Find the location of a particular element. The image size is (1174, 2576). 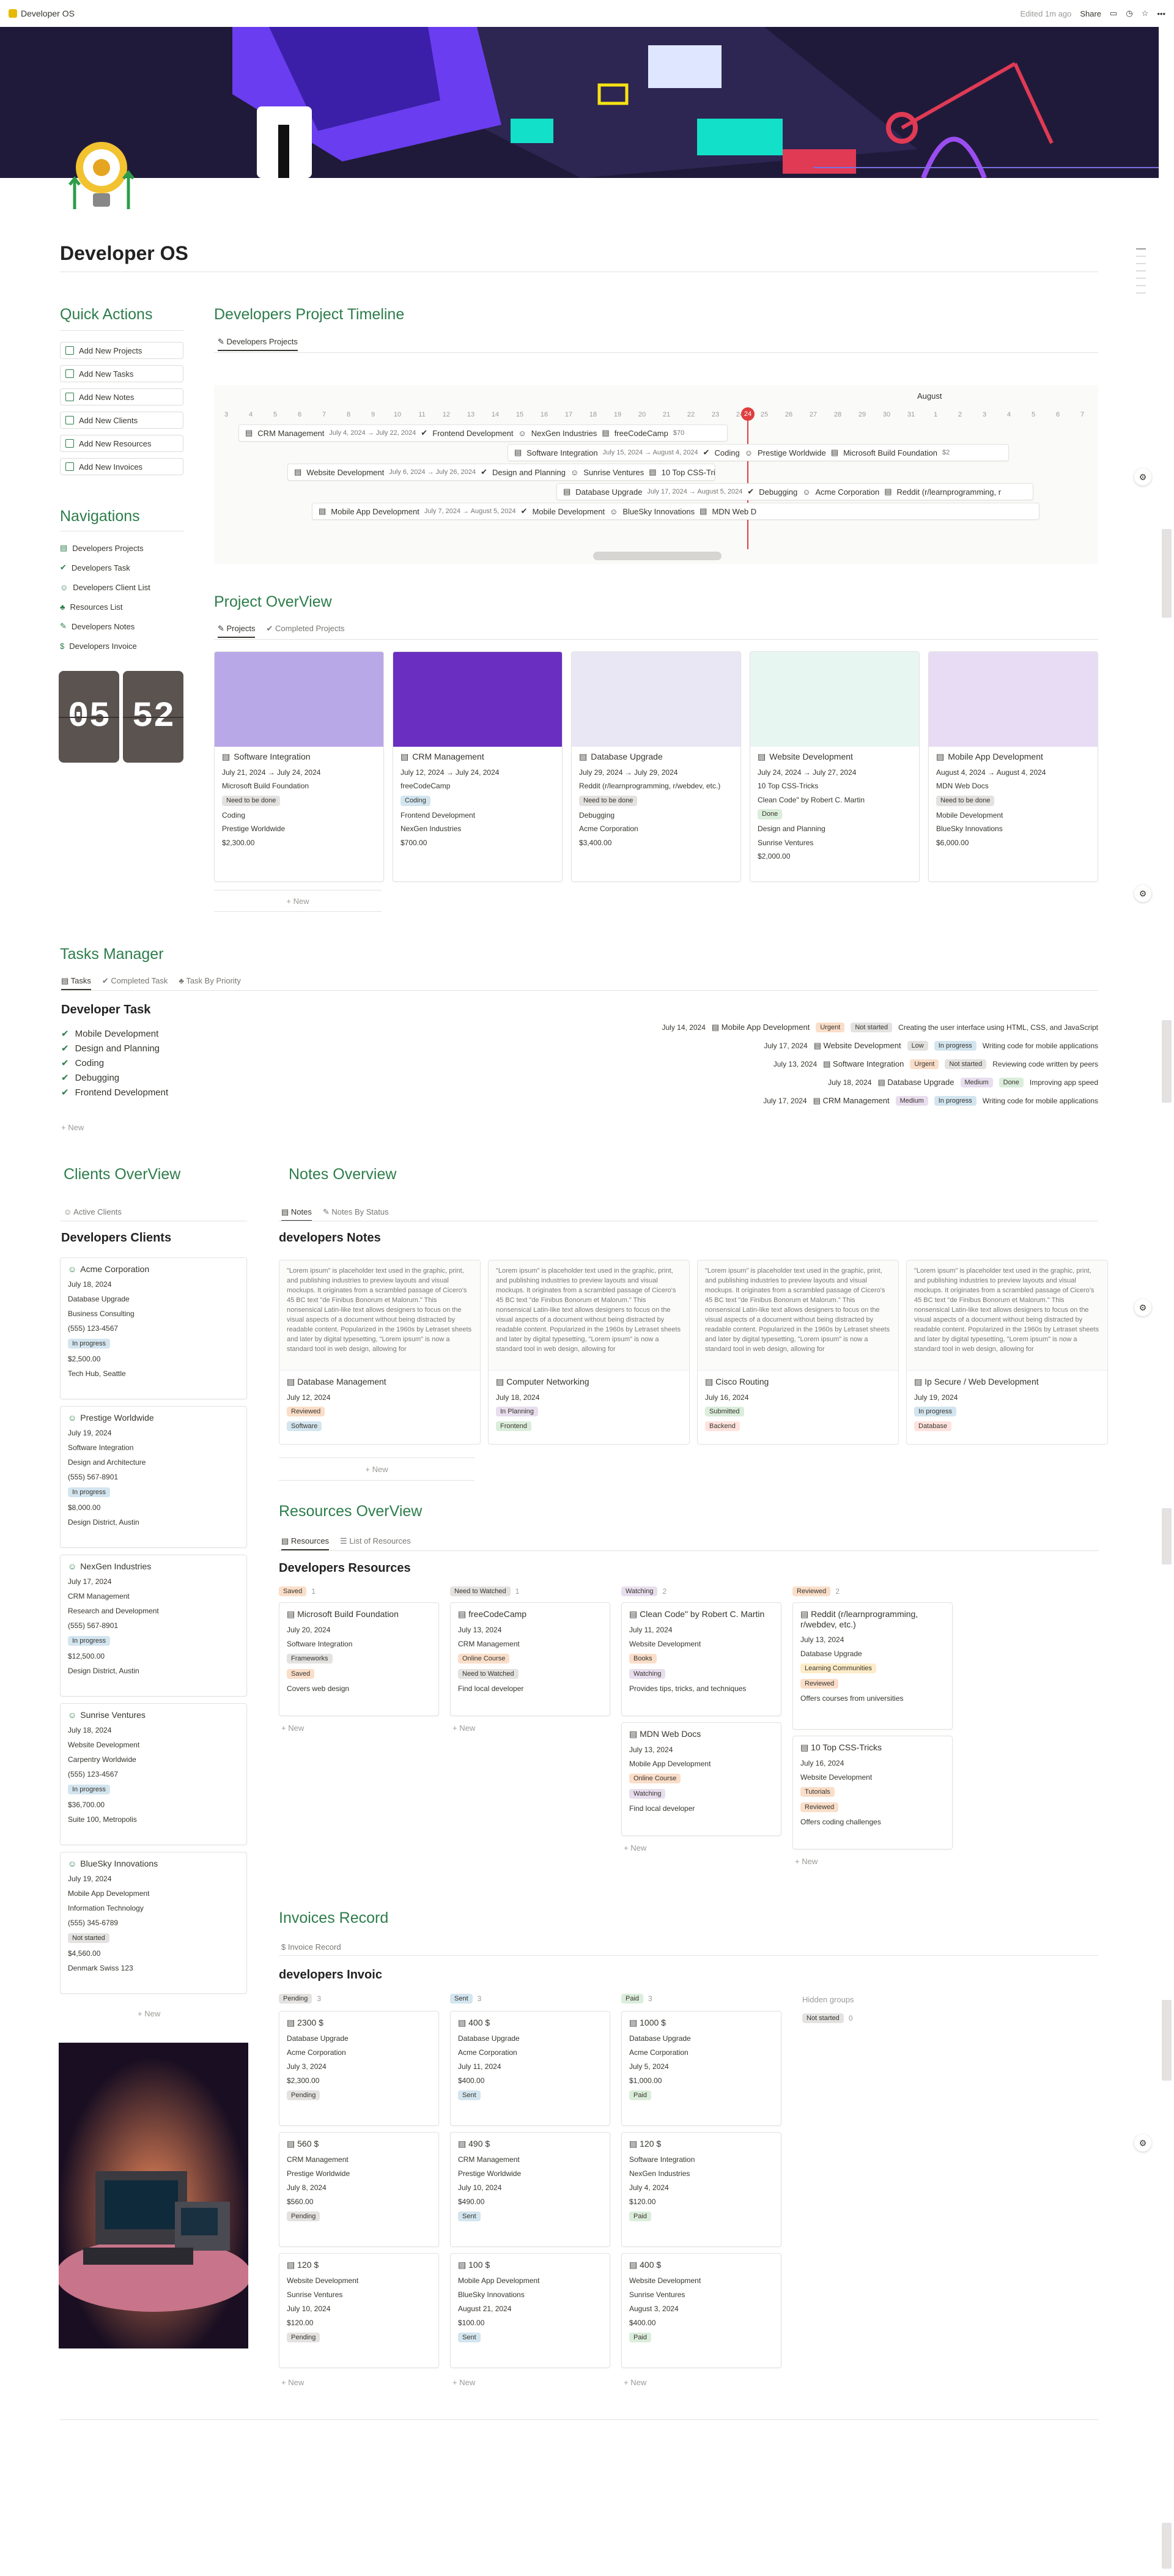

add-new-projects-button: Add New Projects is located at coordinates (121, 350).